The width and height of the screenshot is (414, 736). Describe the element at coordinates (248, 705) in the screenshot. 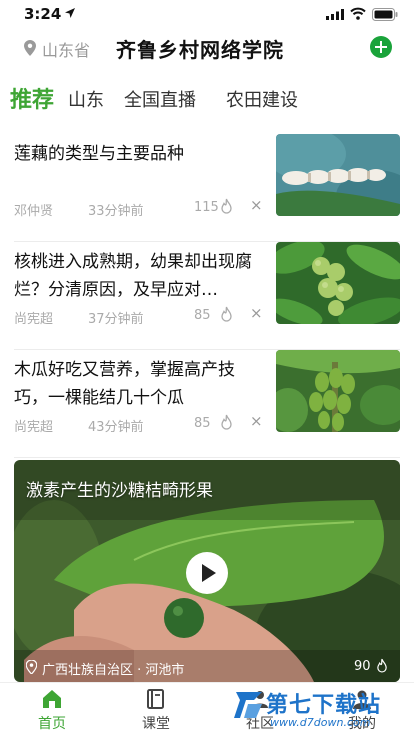

I see `watermark-logo-icon` at that location.